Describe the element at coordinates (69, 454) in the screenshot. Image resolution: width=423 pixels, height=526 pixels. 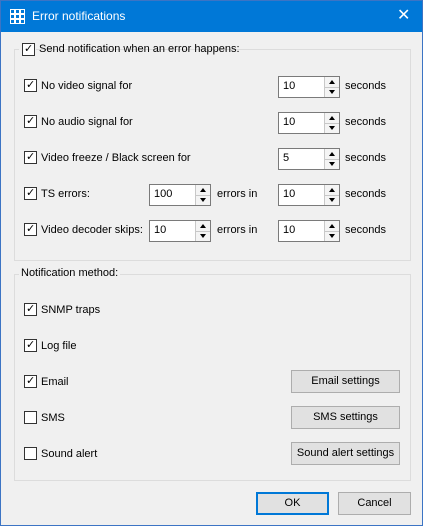
I see `sound-alert-label: Sound alert` at that location.